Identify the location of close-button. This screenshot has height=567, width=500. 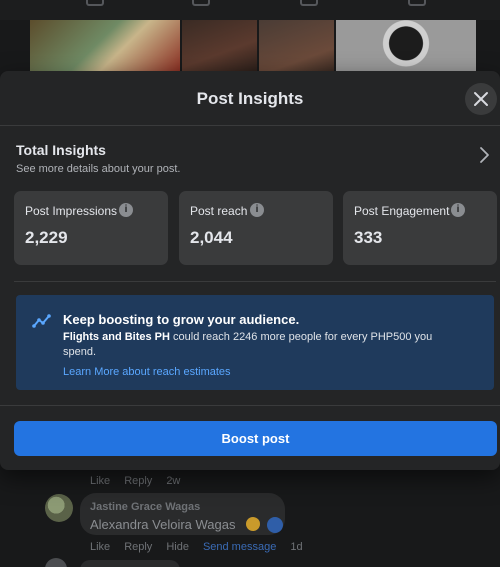
(481, 99).